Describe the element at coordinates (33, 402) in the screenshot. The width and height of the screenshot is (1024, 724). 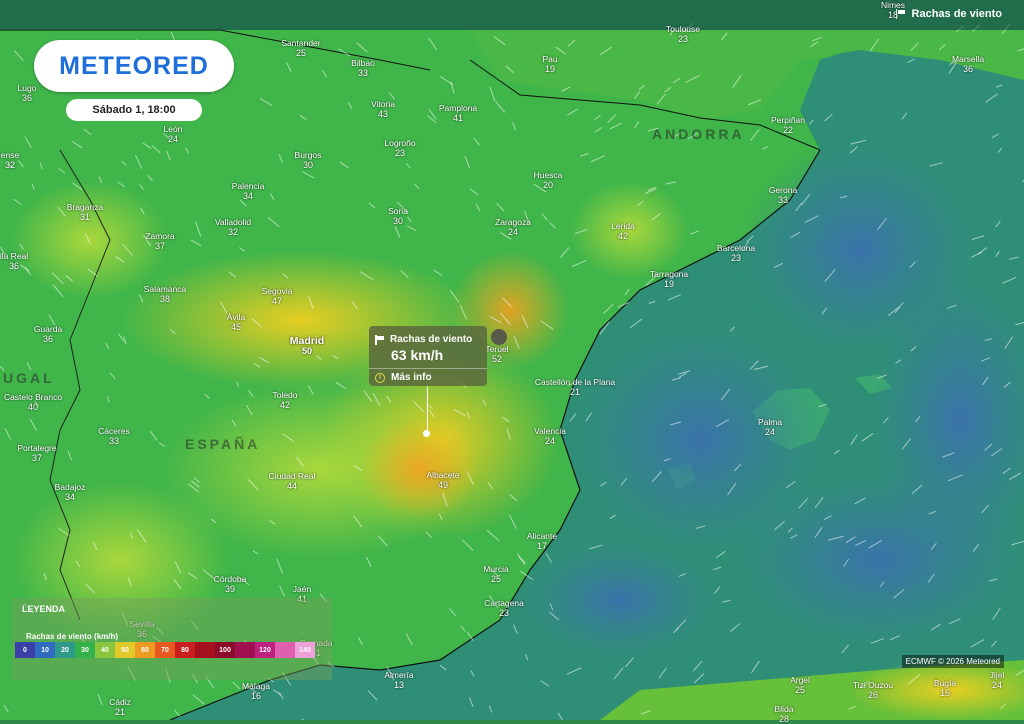
I see `city-label: Castelo Branco 40` at that location.